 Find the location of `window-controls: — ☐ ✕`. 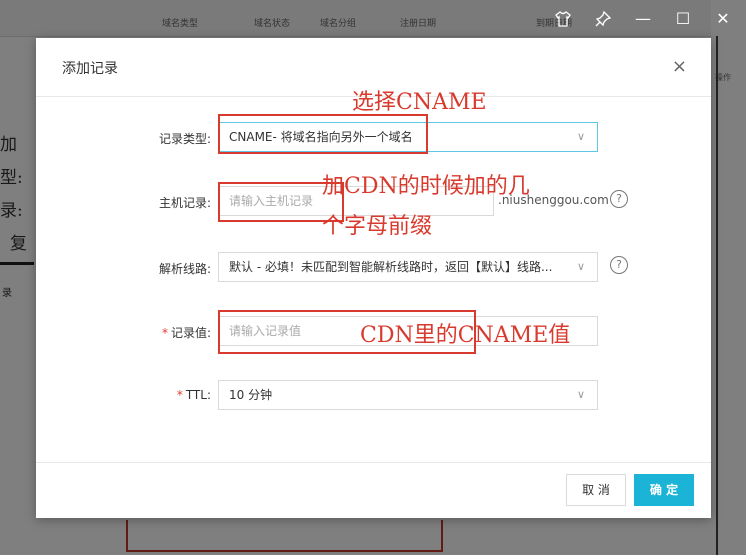

window-controls: — ☐ ✕ is located at coordinates (643, 19).